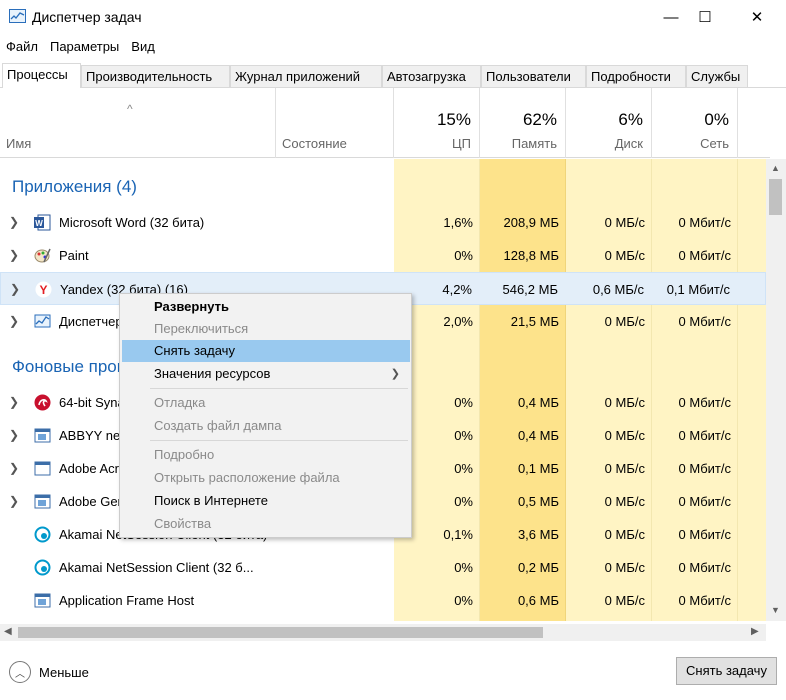 The image size is (786, 700). Describe the element at coordinates (266, 501) in the screenshot. I see `menu-search-online: Поиск в Интернете` at that location.